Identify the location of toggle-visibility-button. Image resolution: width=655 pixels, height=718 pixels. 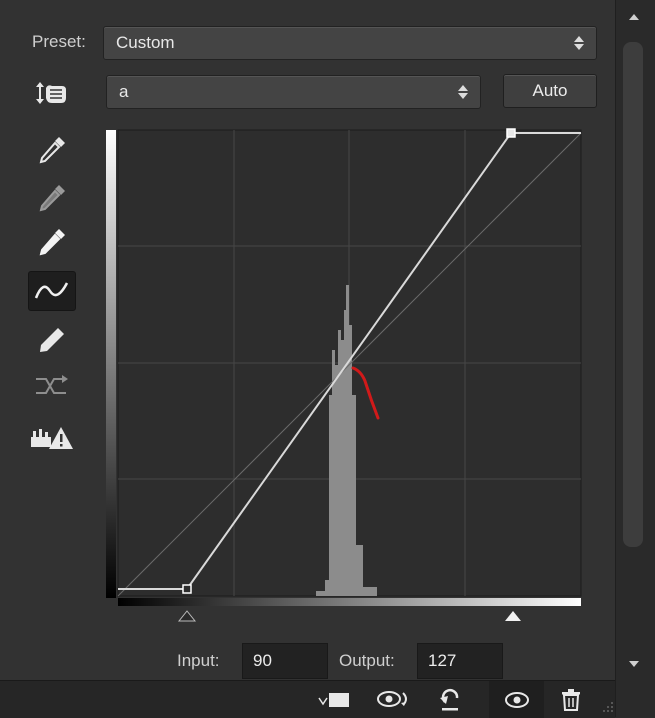
(516, 699).